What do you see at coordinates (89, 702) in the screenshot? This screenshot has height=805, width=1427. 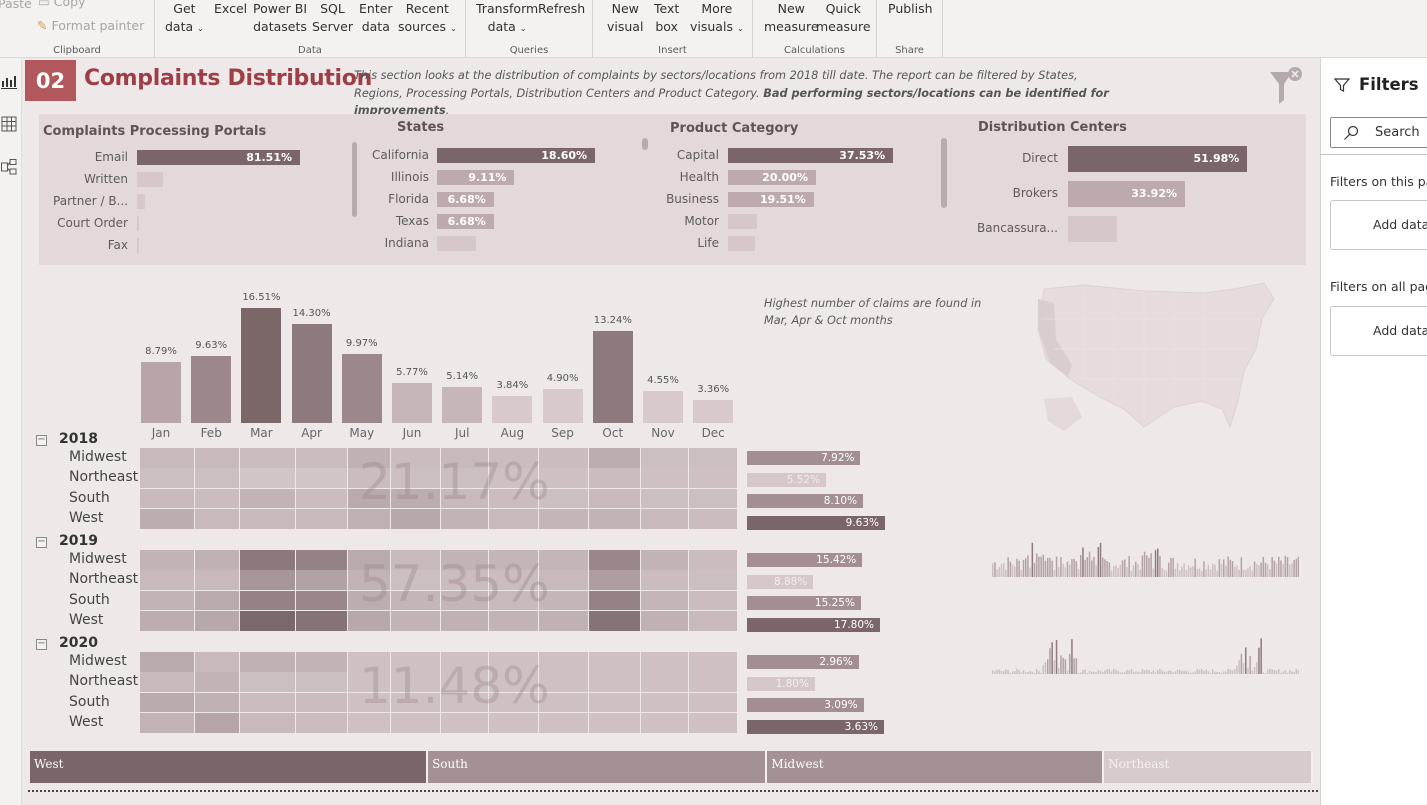 I see `region-row-label: South` at bounding box center [89, 702].